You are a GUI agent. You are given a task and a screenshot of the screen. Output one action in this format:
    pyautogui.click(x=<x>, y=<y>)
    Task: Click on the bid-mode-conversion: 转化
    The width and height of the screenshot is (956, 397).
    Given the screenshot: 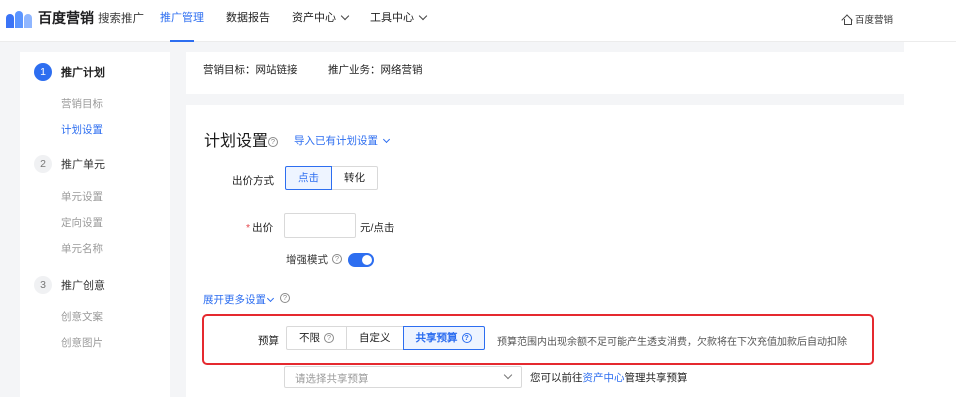 What is the action you would take?
    pyautogui.click(x=354, y=178)
    